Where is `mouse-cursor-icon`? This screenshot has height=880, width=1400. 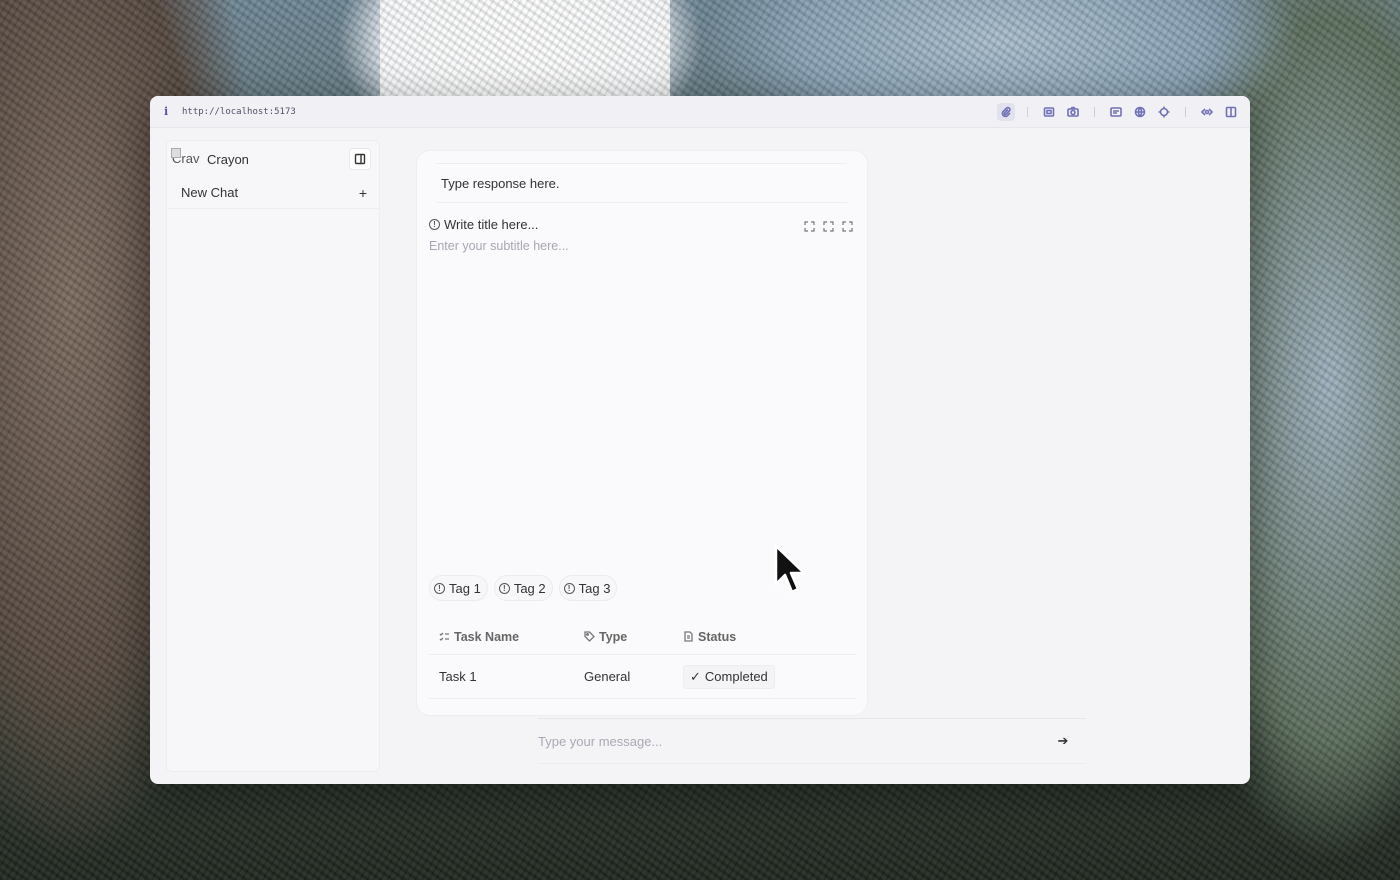
mouse-cursor-icon is located at coordinates (790, 569).